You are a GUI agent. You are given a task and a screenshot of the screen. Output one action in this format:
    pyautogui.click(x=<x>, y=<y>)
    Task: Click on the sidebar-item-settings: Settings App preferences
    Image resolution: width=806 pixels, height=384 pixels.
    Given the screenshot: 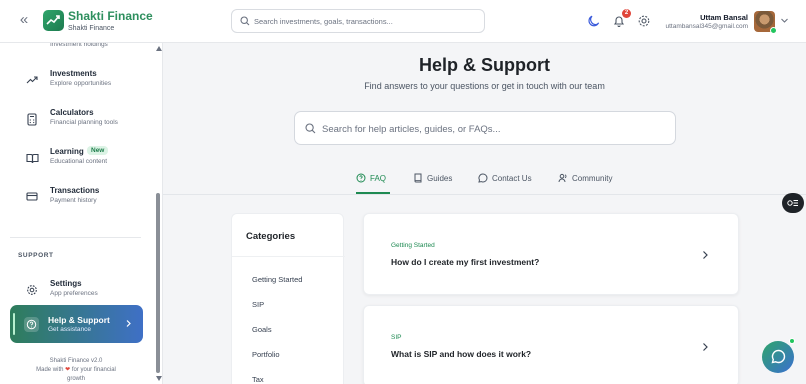 What is the action you would take?
    pyautogui.click(x=76, y=291)
    